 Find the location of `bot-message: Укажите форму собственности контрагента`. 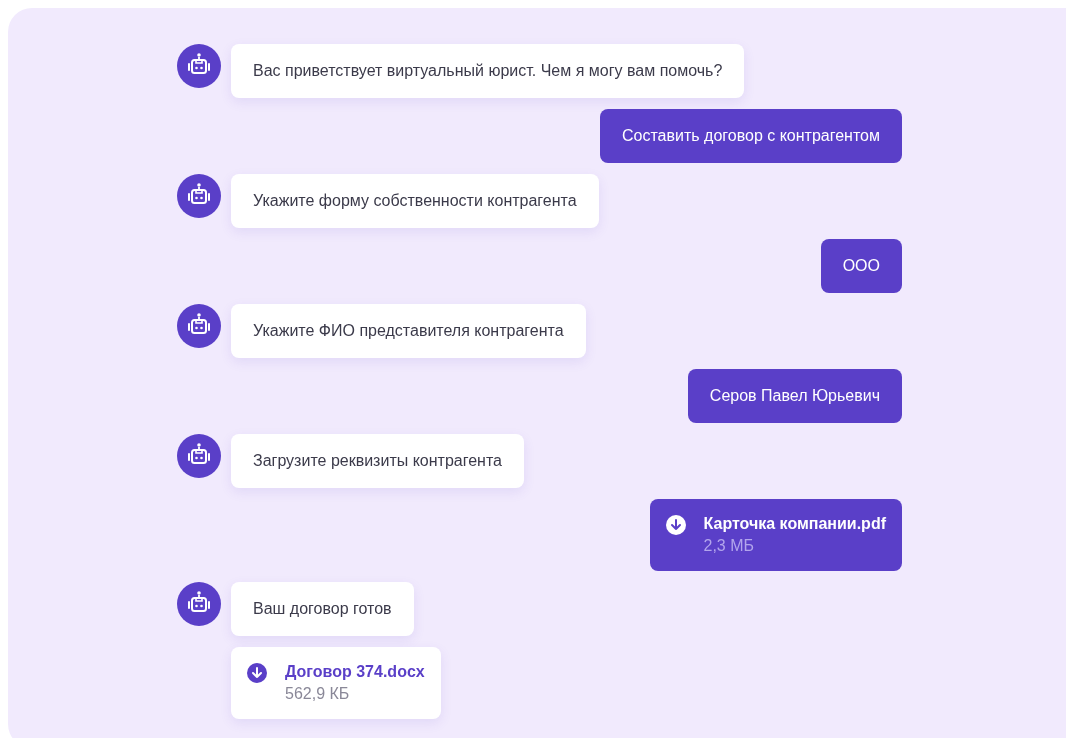

bot-message: Укажите форму собственности контрагента is located at coordinates (415, 201).